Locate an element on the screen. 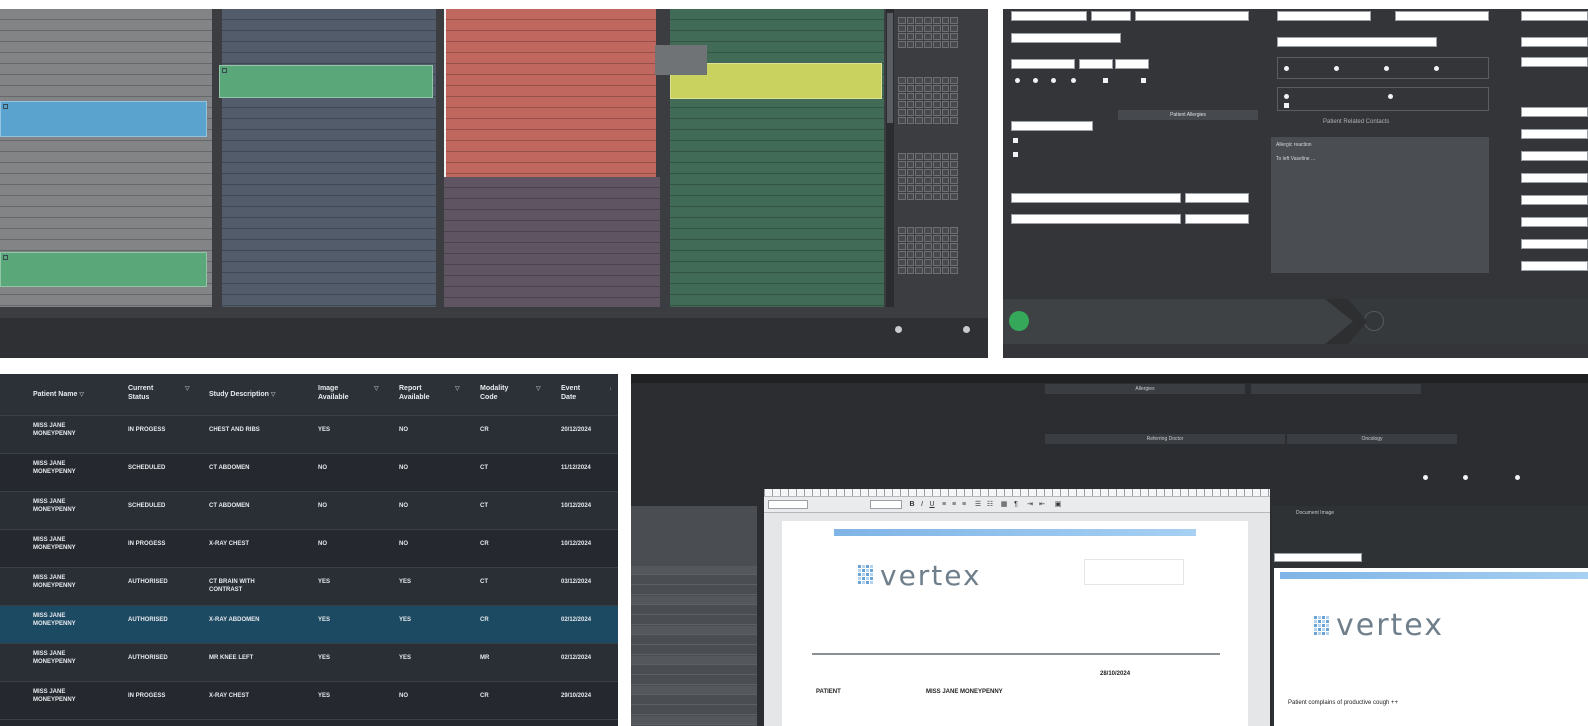 This screenshot has height=726, width=1588. footer-left-button is located at coordinates (898, 333).